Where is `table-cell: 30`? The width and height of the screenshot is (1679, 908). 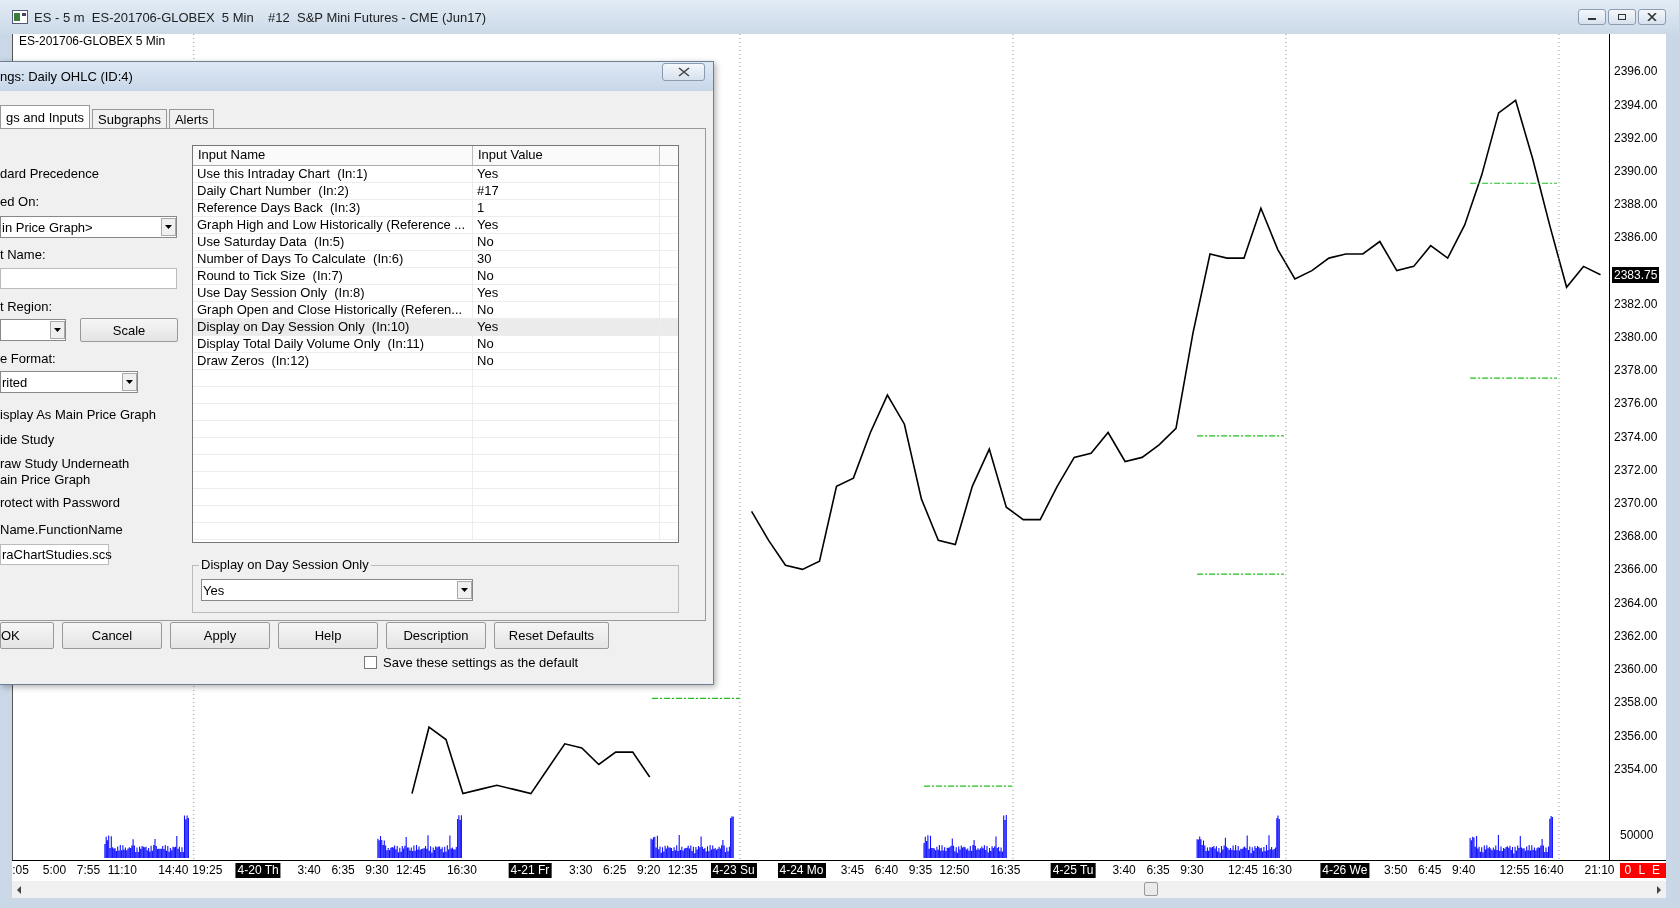
table-cell: 30 is located at coordinates (566, 259).